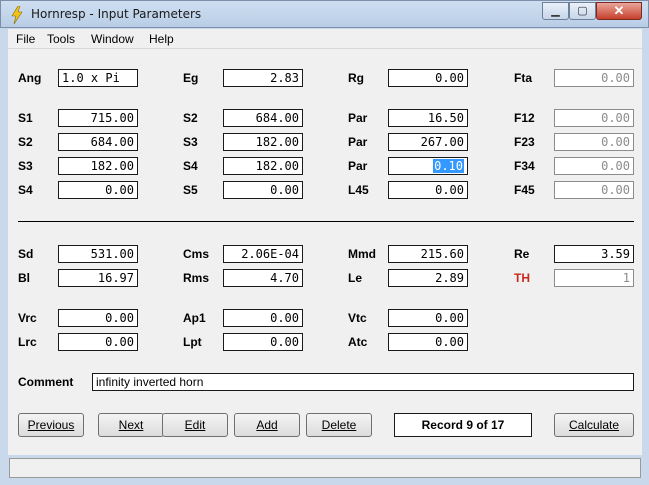 The height and width of the screenshot is (485, 649). I want to click on ap1-field: 0.00, so click(263, 318).